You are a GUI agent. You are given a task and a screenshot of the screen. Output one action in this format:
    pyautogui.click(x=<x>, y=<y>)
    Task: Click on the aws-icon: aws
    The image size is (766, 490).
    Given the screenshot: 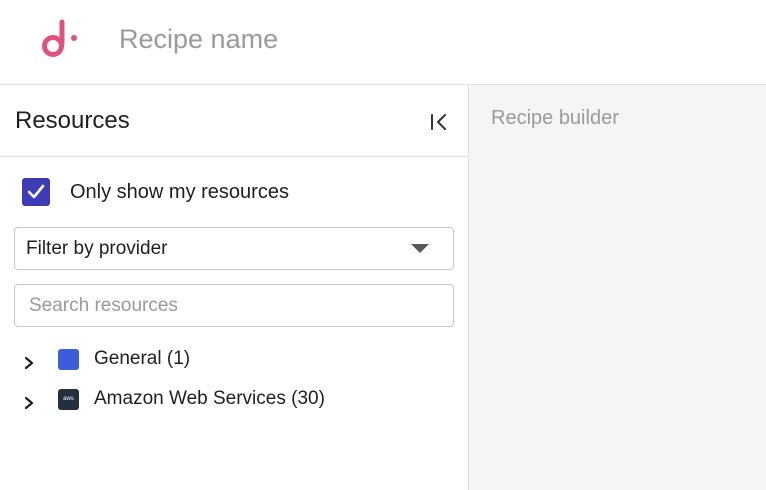 What is the action you would take?
    pyautogui.click(x=68, y=399)
    